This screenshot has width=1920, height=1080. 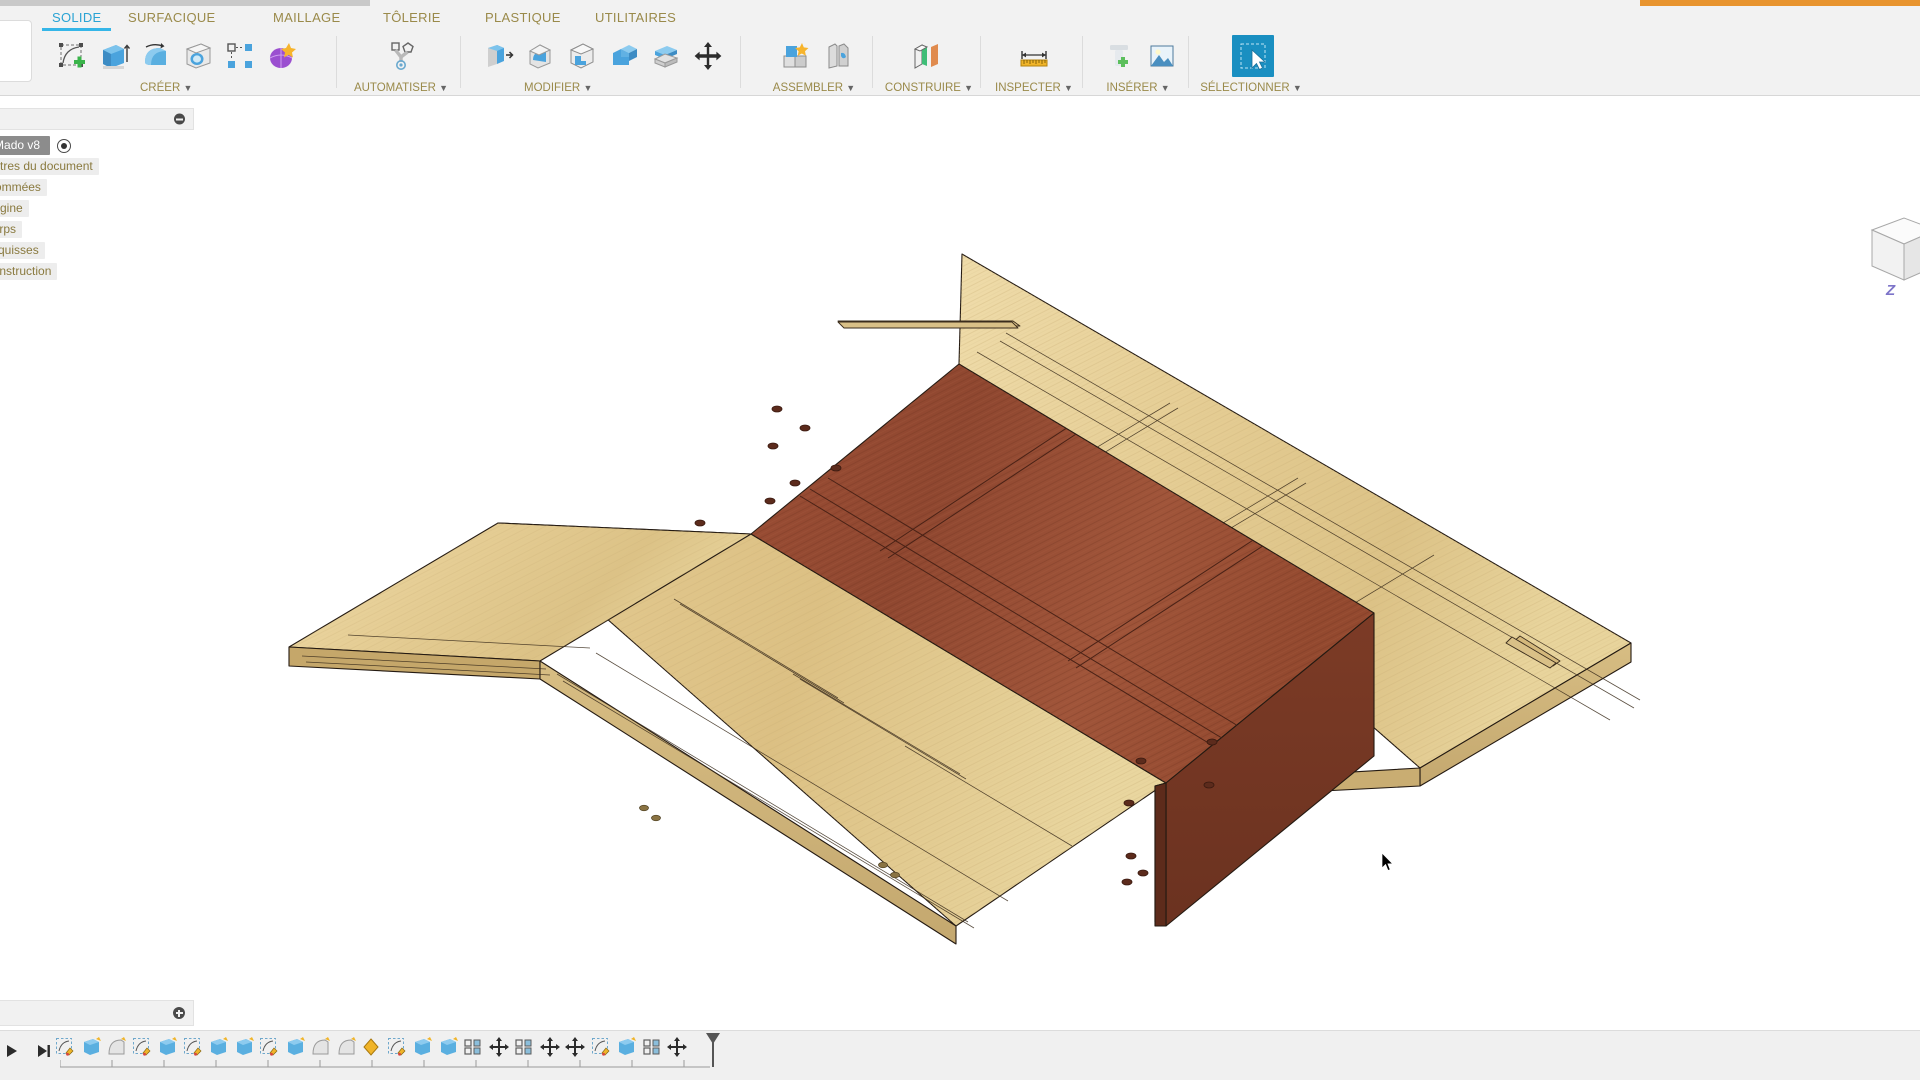 I want to click on panel-inserer-label: INSÉRER, so click(x=1131, y=88).